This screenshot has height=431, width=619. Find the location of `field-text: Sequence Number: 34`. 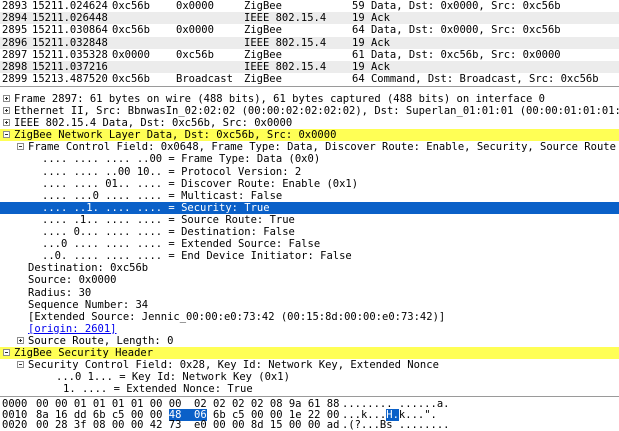

field-text: Sequence Number: 34 is located at coordinates (88, 304).